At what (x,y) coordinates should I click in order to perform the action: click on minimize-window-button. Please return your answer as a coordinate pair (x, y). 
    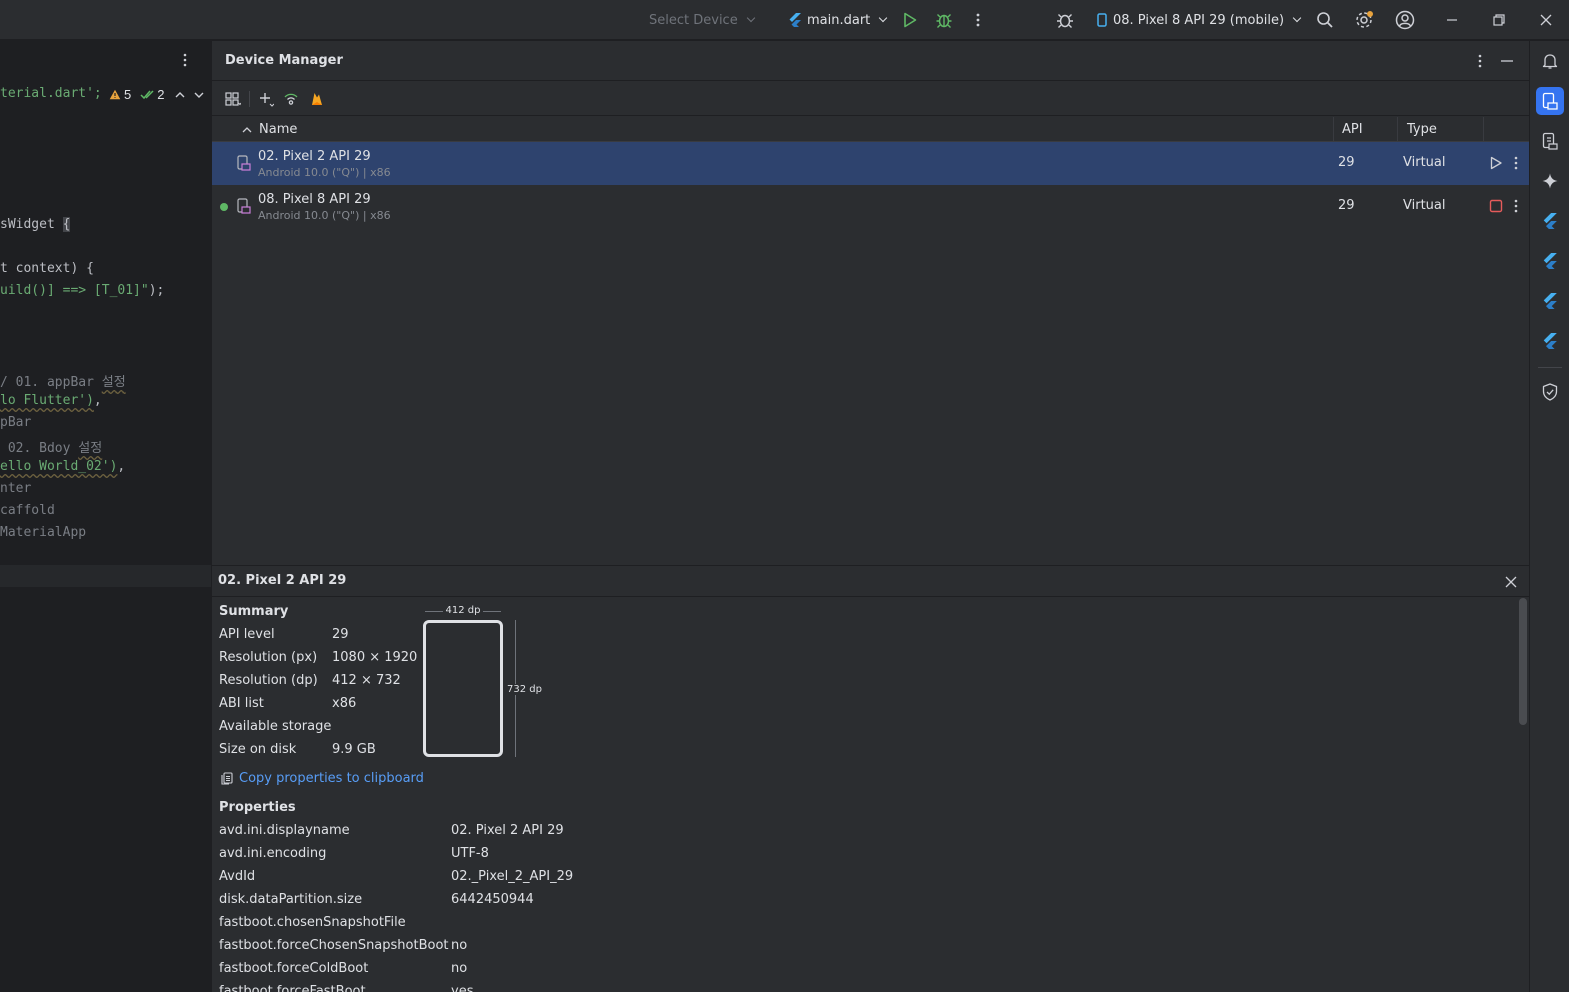
    Looking at the image, I should click on (1452, 20).